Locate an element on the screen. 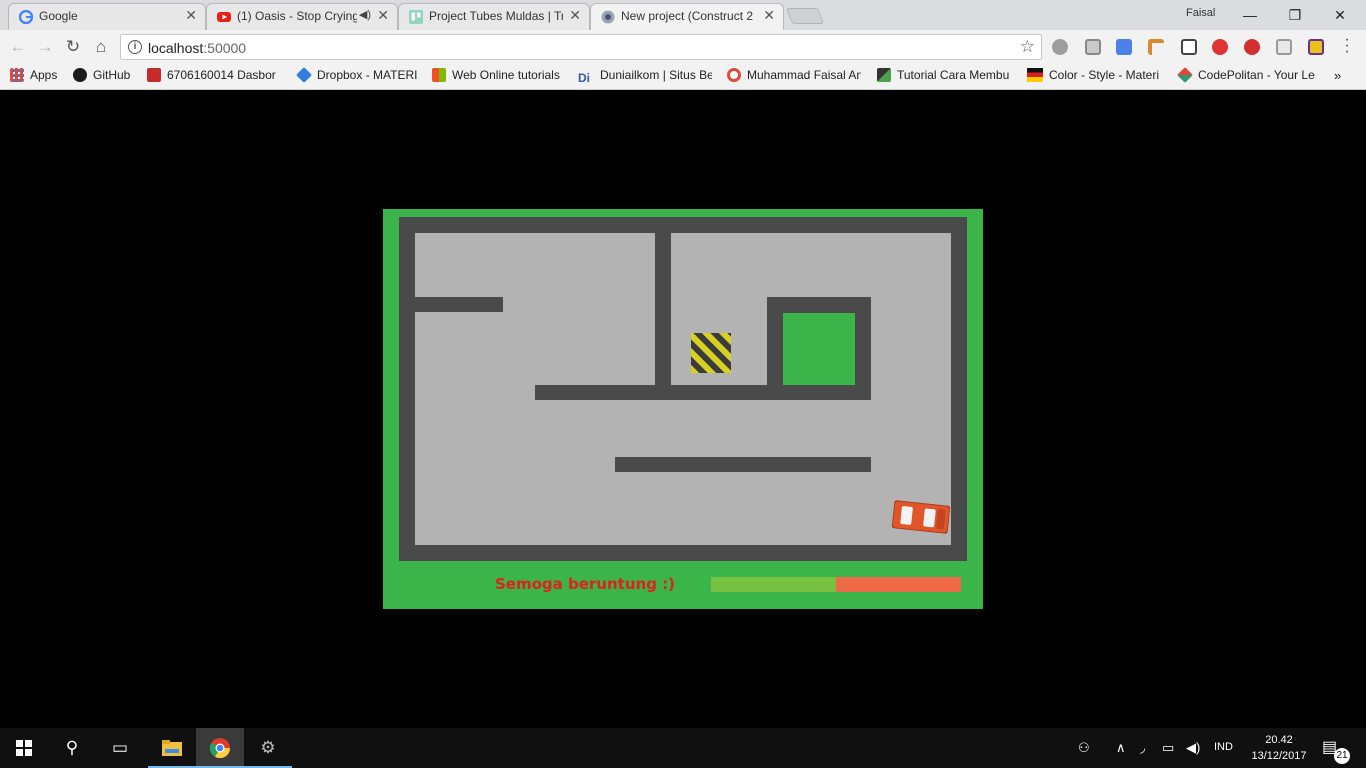 This screenshot has width=1366, height=768. google-icon is located at coordinates (26, 17).